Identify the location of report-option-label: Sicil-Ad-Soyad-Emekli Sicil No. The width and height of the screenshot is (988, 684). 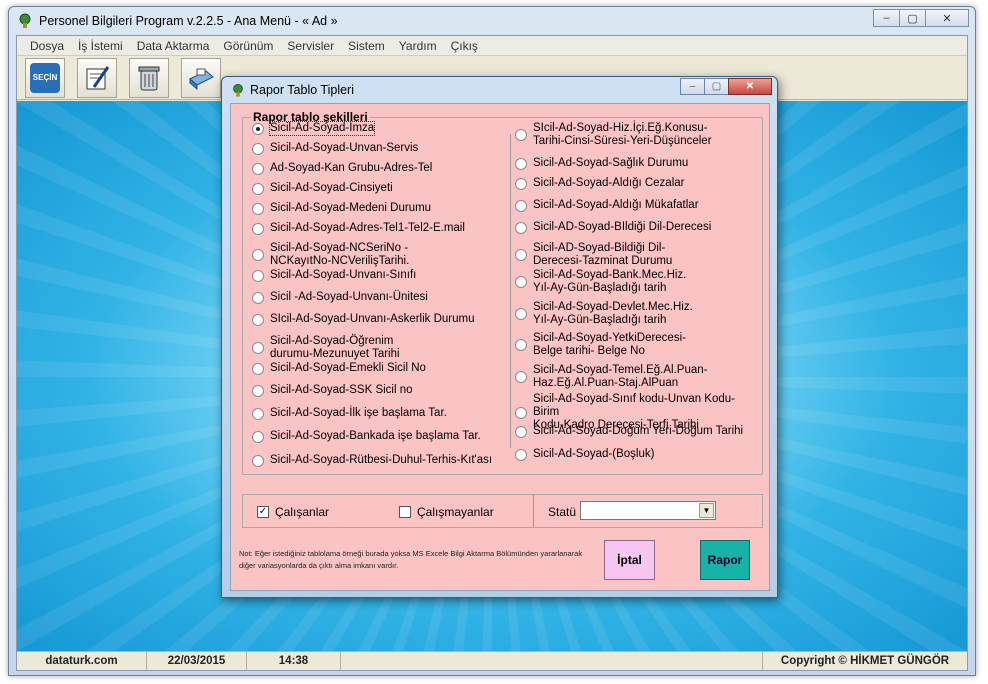
(348, 368).